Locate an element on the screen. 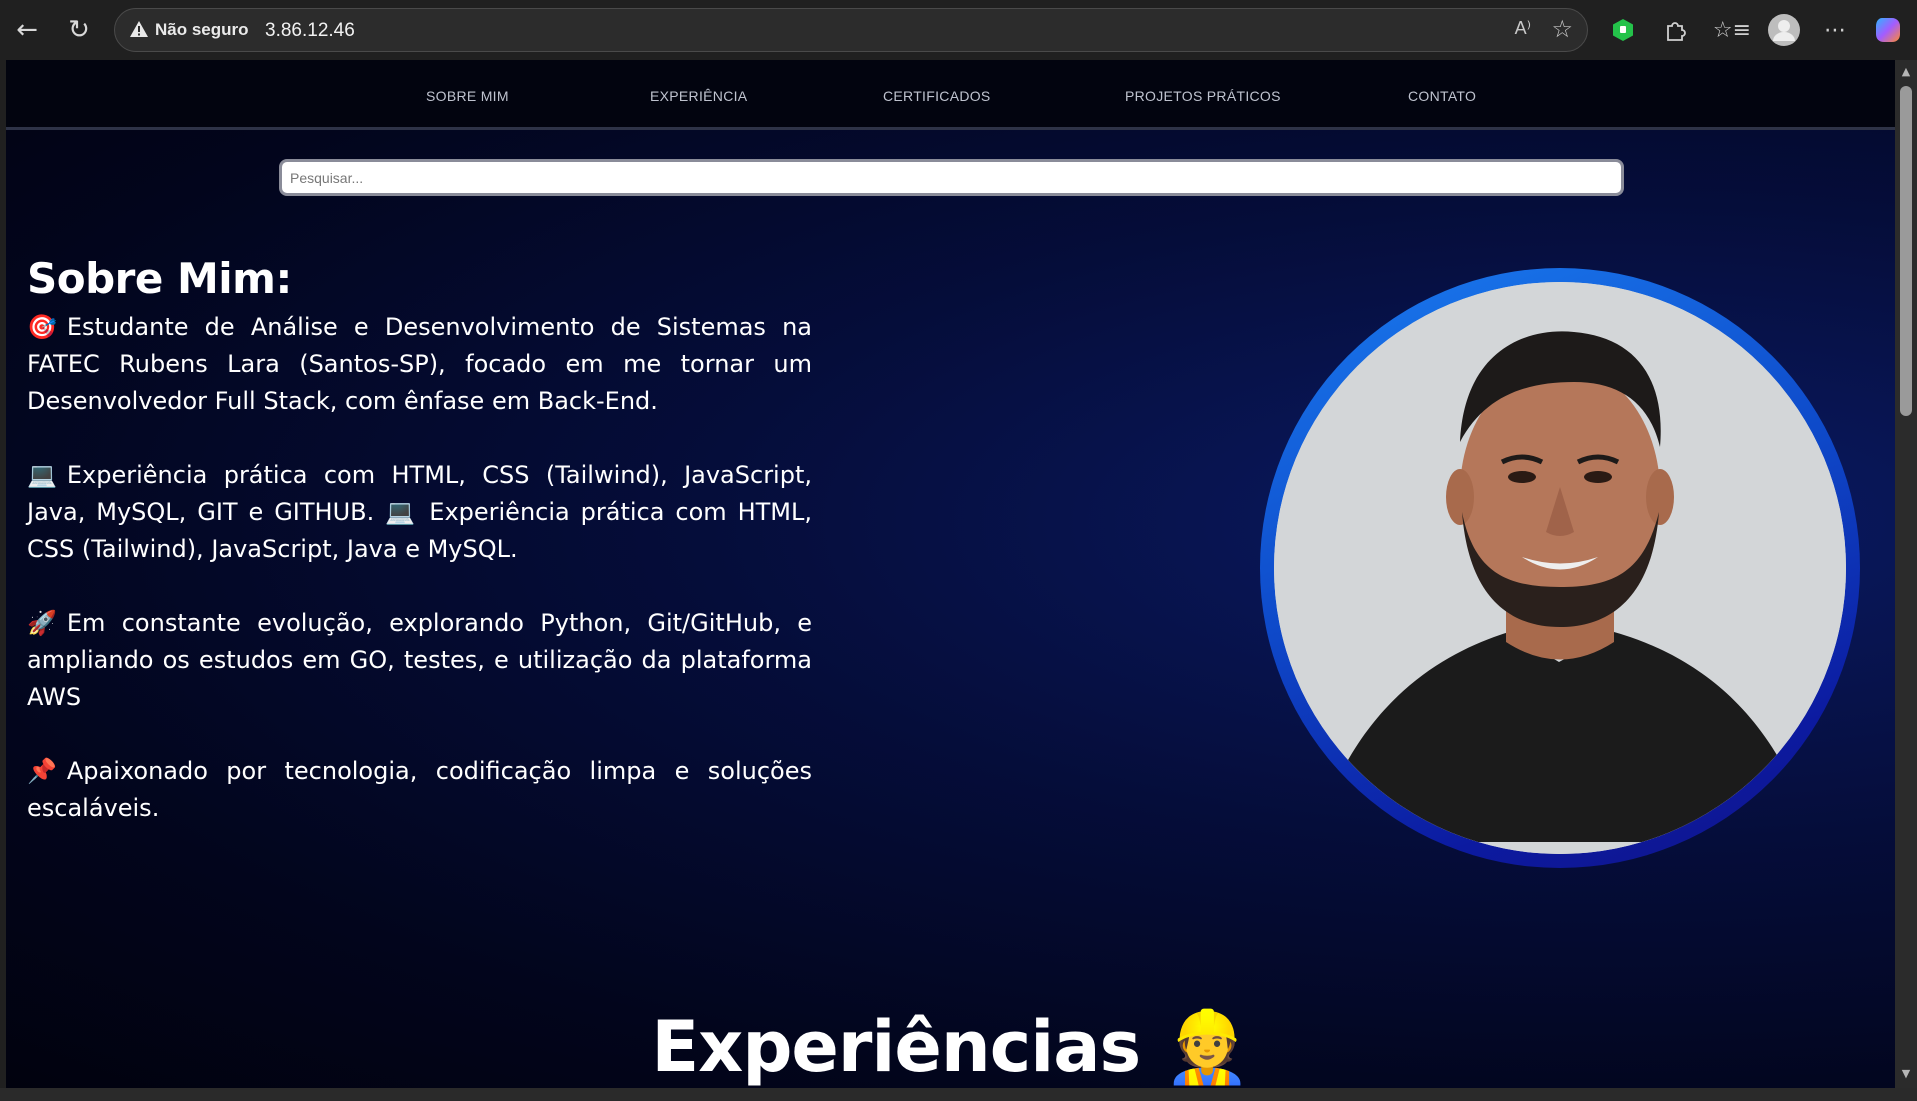 The width and height of the screenshot is (1917, 1101). scrollbar-thumb is located at coordinates (1906, 251).